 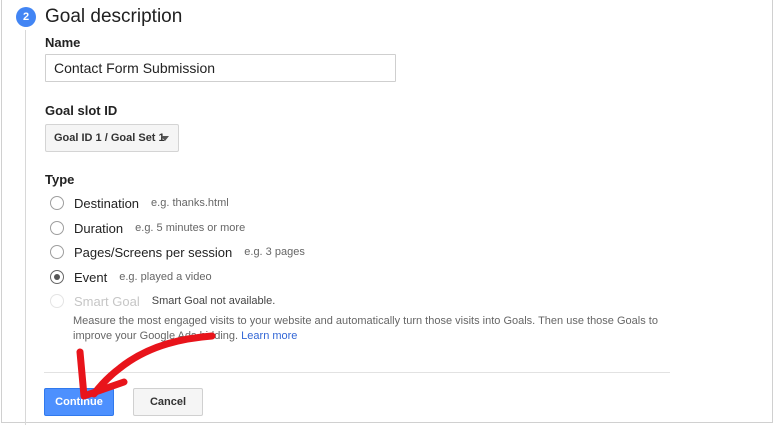 What do you see at coordinates (57, 277) in the screenshot?
I see `radio-event` at bounding box center [57, 277].